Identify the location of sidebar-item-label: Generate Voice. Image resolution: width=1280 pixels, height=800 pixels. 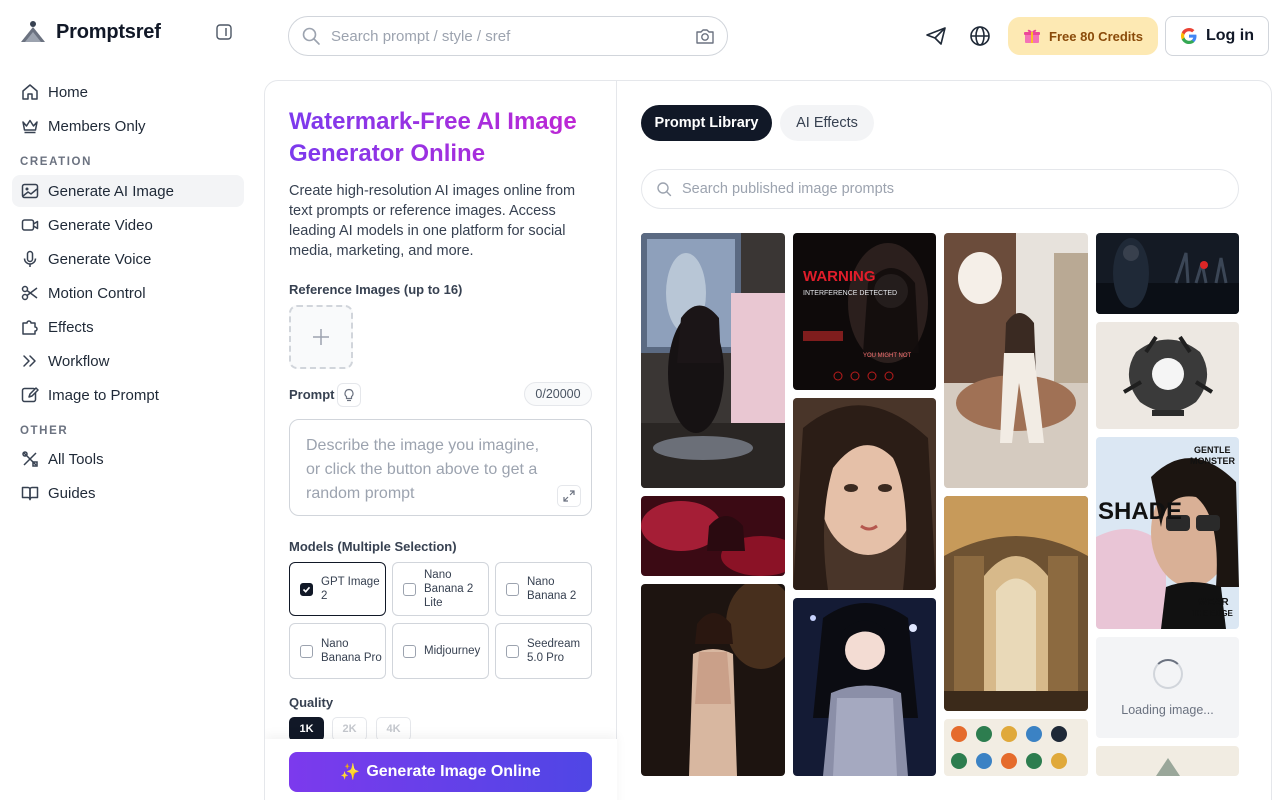
(100, 259).